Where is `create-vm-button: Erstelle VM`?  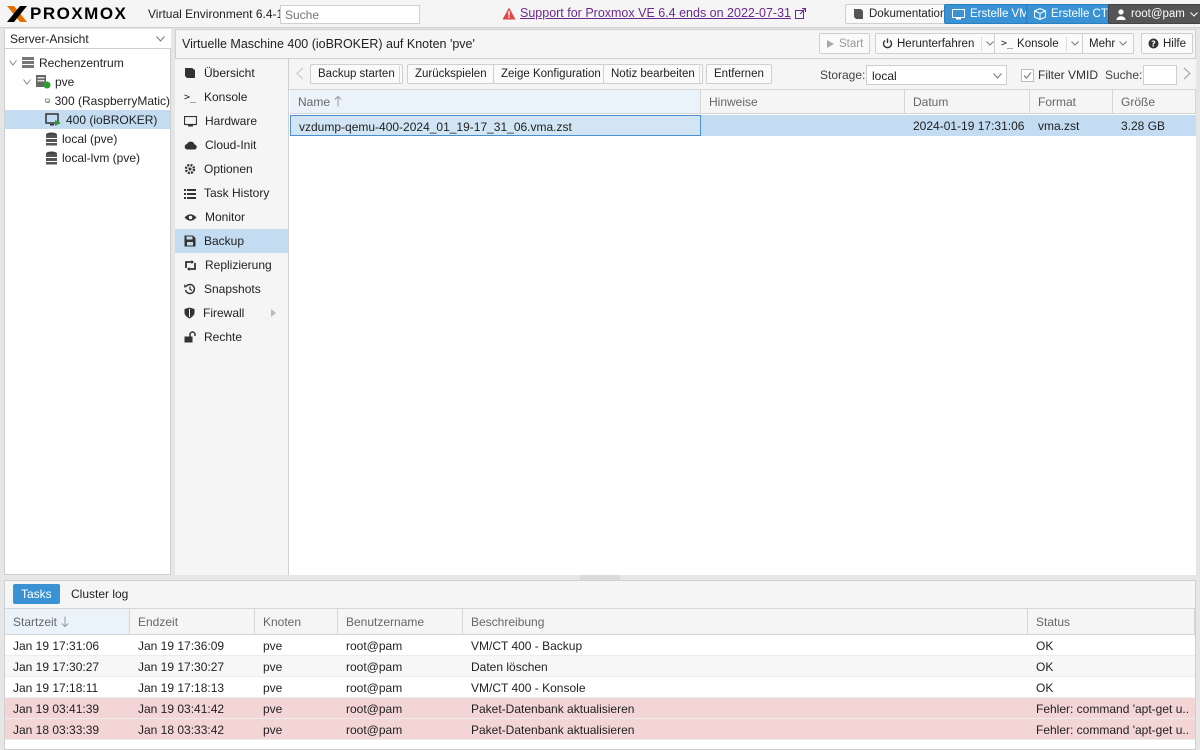 create-vm-button: Erstelle VM is located at coordinates (990, 14).